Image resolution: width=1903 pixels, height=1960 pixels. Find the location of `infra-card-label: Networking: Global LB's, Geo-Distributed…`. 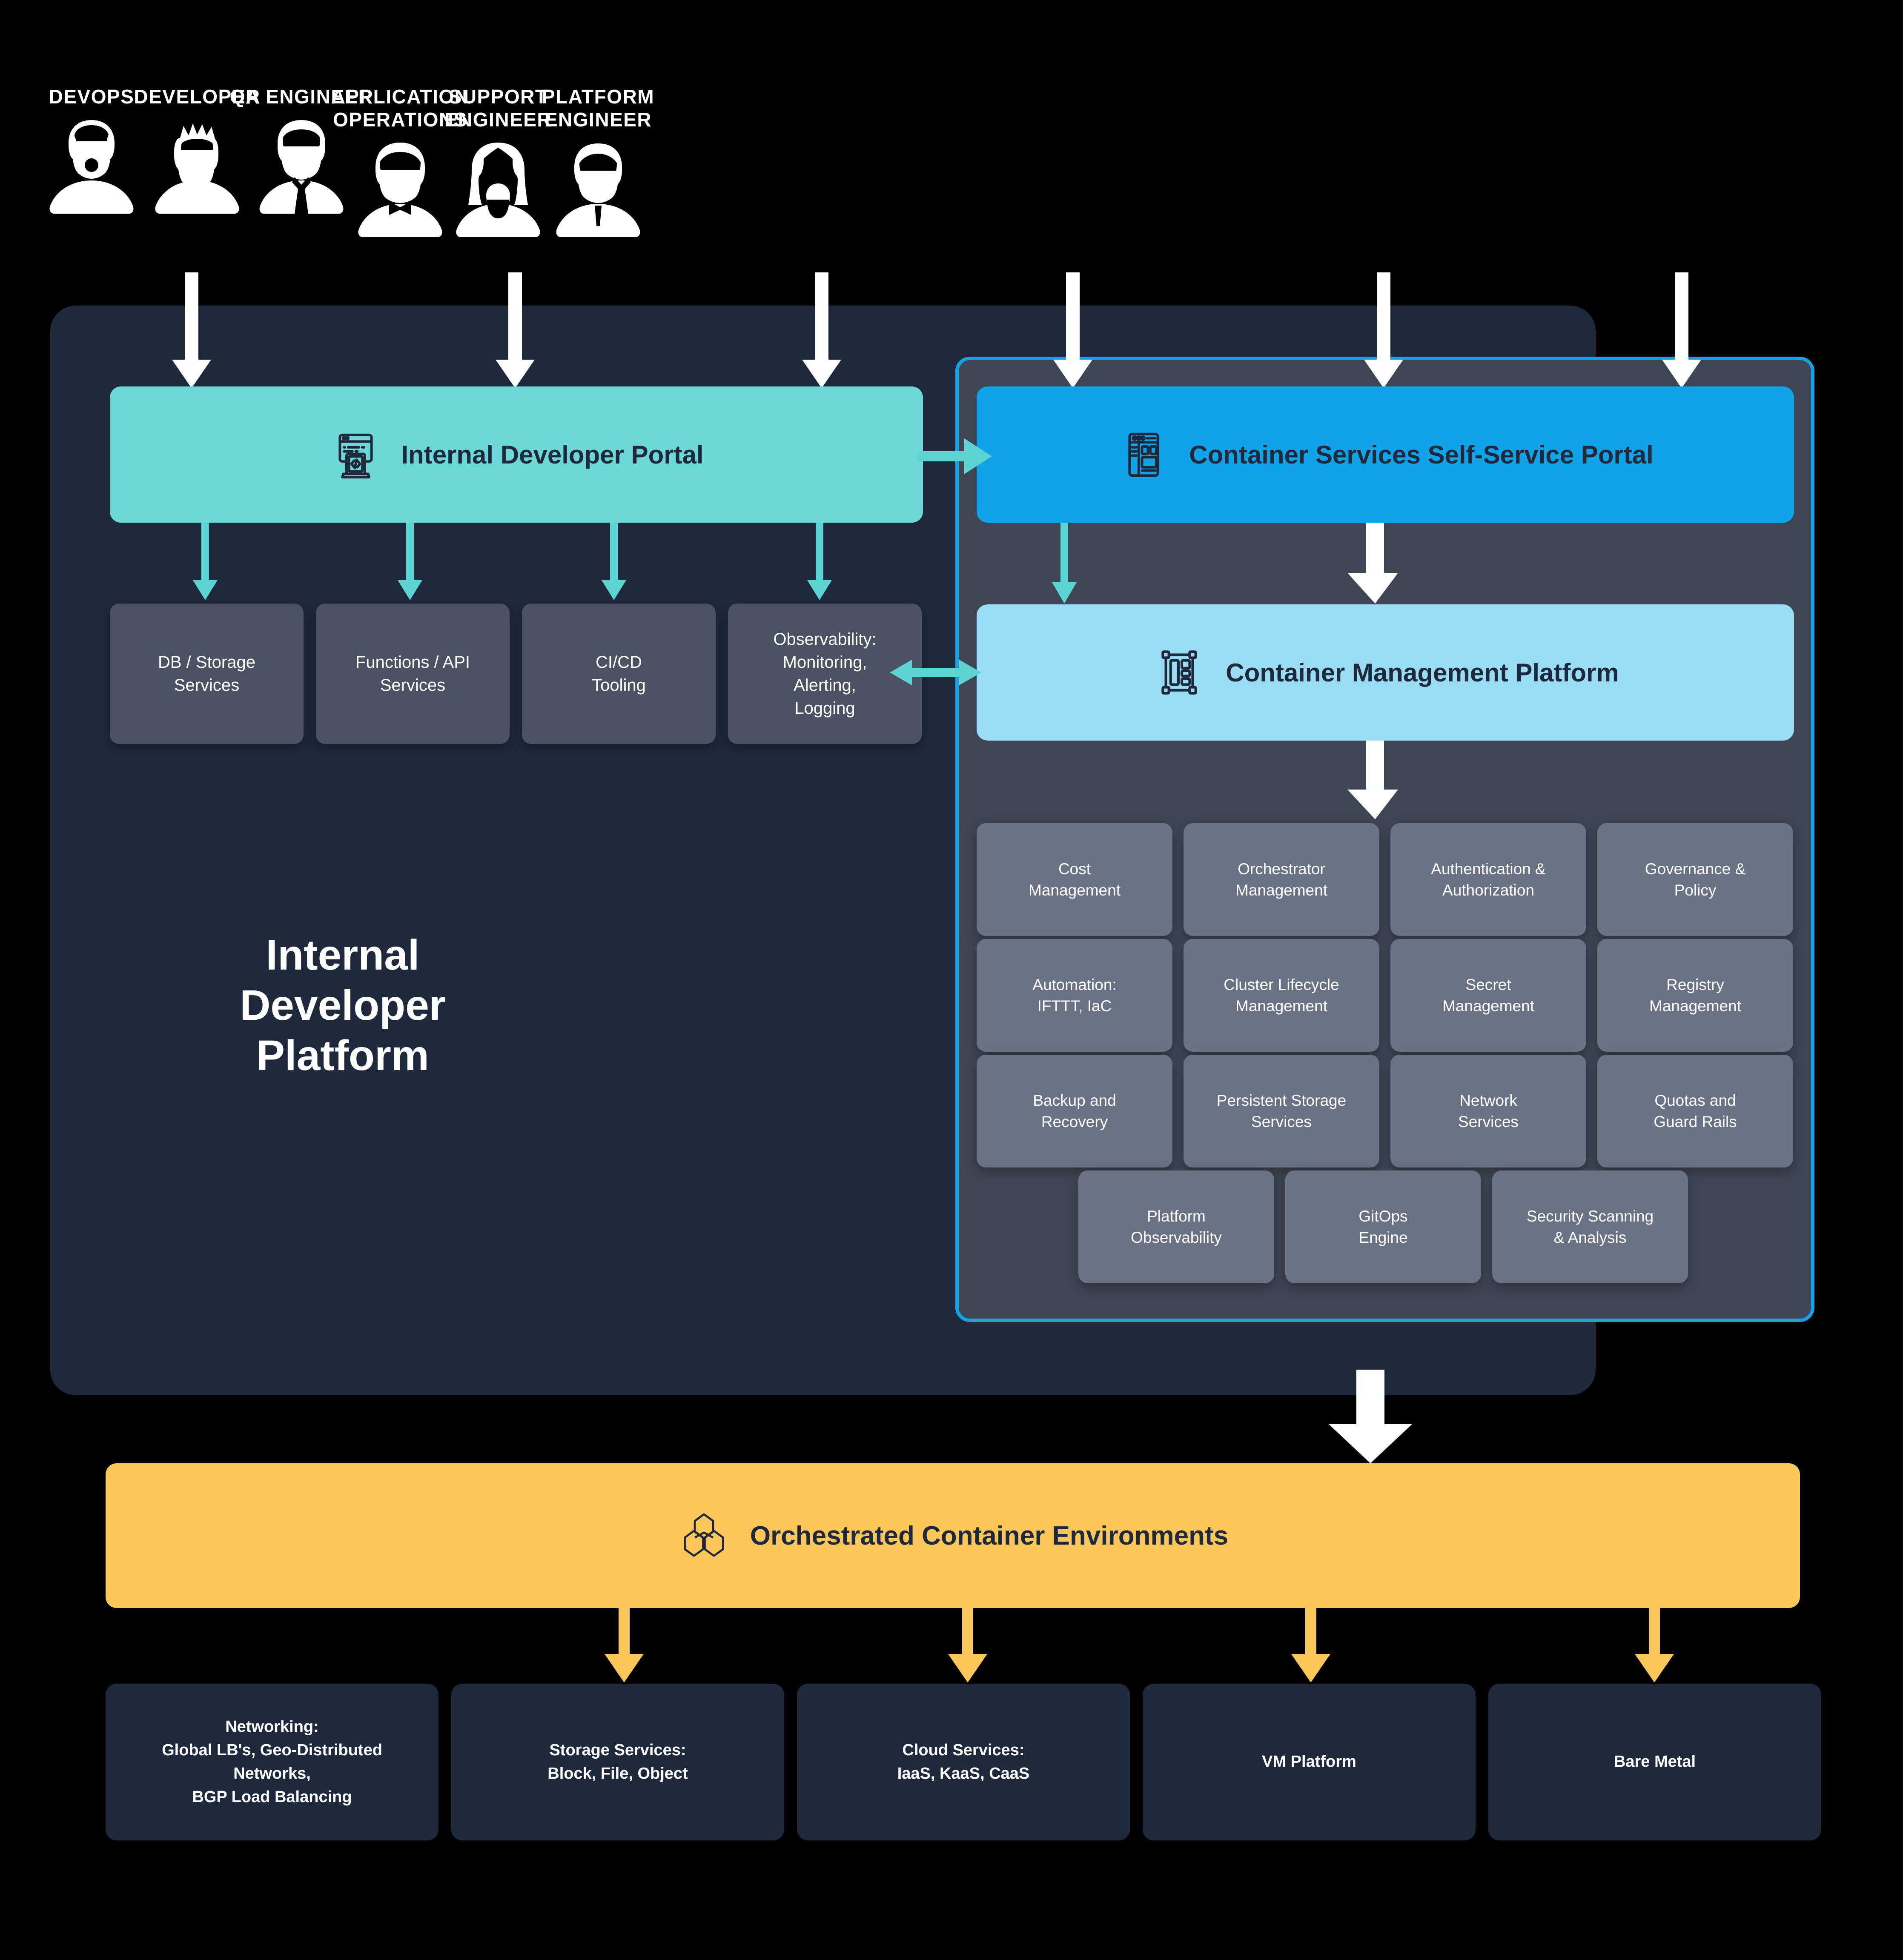

infra-card-label: Networking: Global LB's, Geo-Distributed… is located at coordinates (272, 1762).